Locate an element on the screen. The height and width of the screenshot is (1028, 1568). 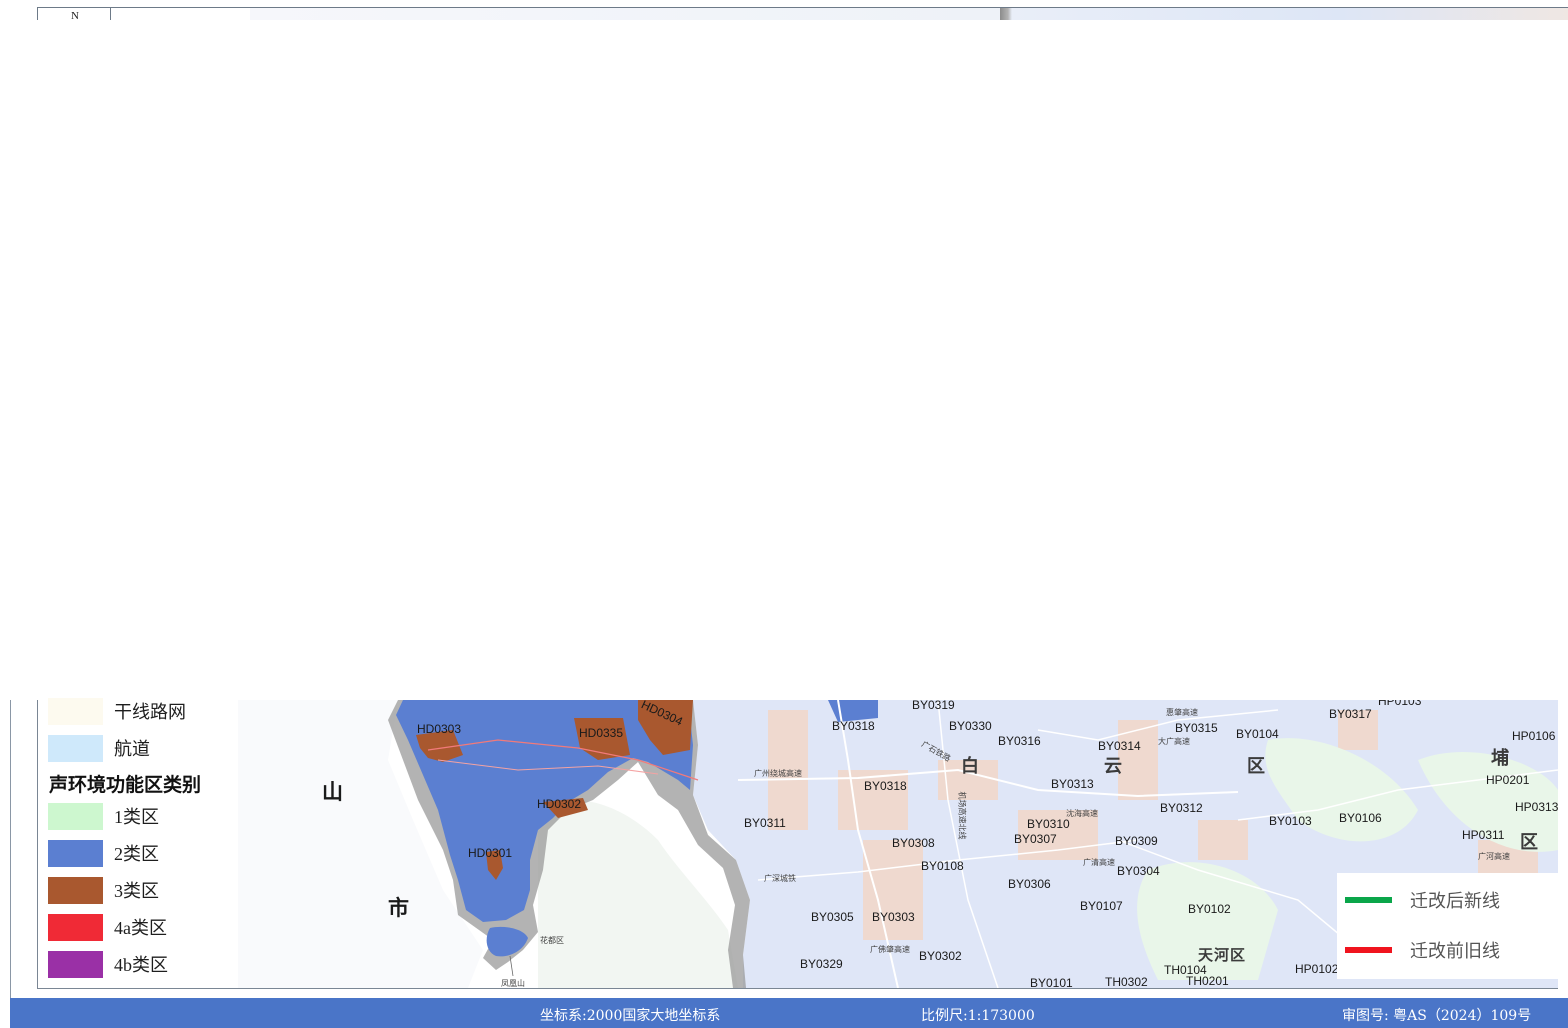
legend-label: 4b类区 is located at coordinates (141, 965).